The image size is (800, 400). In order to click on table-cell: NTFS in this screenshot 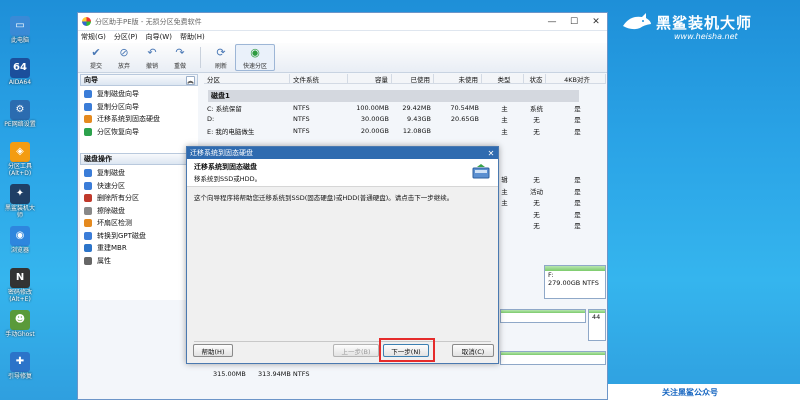, I will do `click(301, 107)`.